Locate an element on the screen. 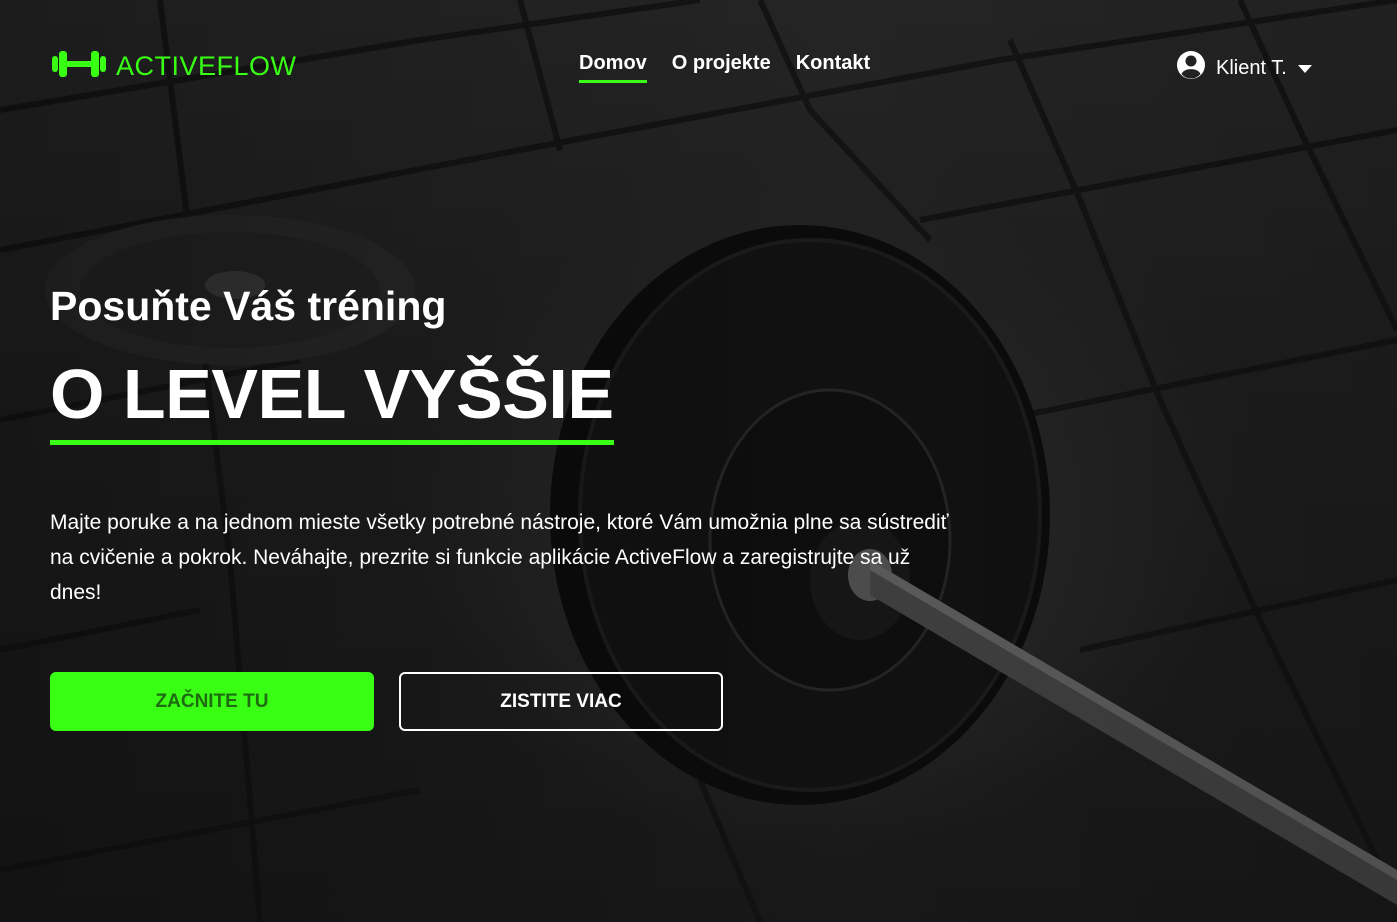 The width and height of the screenshot is (1397, 922). user-menu: Klient T. is located at coordinates (1244, 68).